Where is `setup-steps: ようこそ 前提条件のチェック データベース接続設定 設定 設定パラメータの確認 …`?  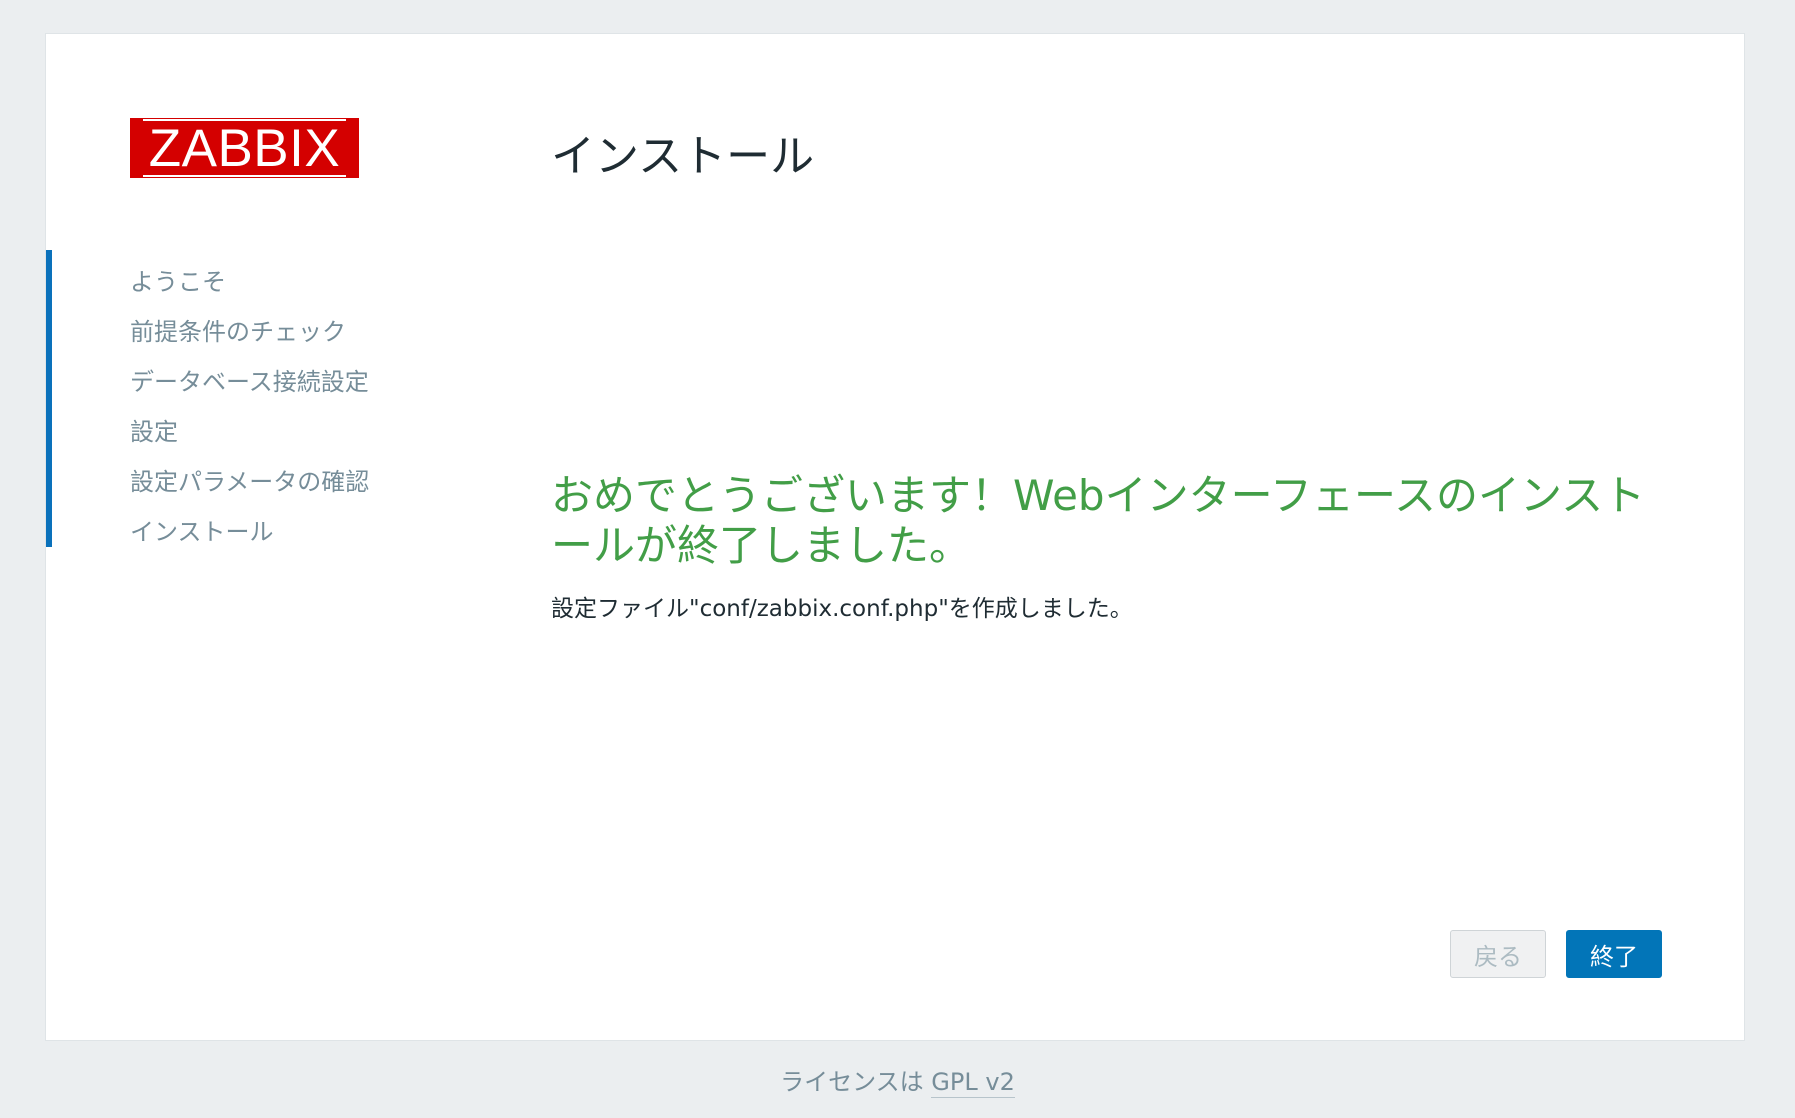
setup-steps: ようこそ 前提条件のチェック データベース接続設定 設定 設定パラメータの確認 … is located at coordinates (256, 398).